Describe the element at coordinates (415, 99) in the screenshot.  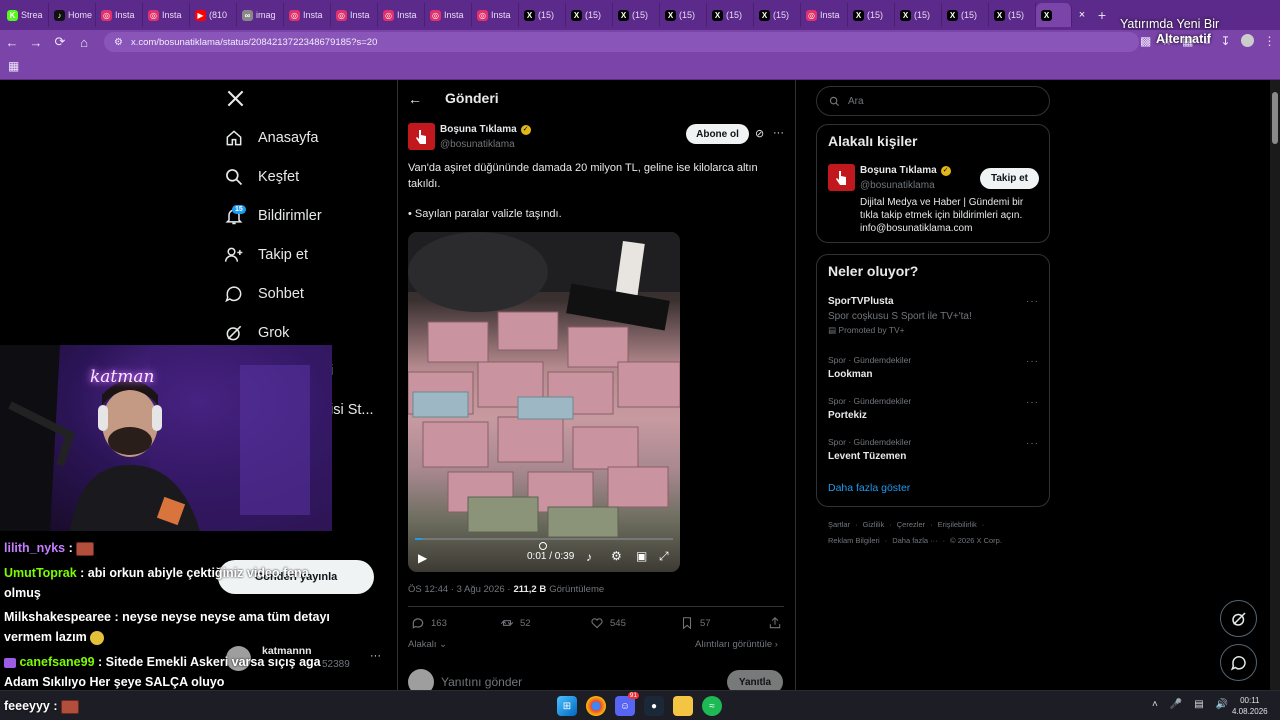
I see `back-arrow-icon: ←` at that location.